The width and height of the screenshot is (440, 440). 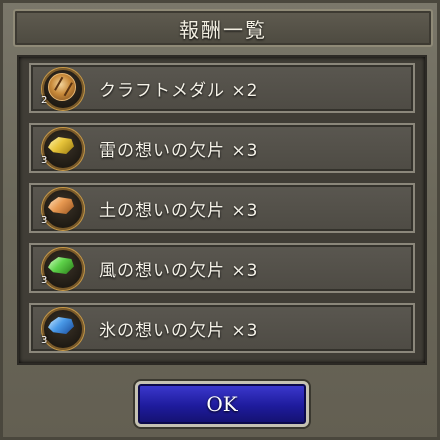 I want to click on reward-item: 2 クラフトメダル ×2, so click(x=222, y=88).